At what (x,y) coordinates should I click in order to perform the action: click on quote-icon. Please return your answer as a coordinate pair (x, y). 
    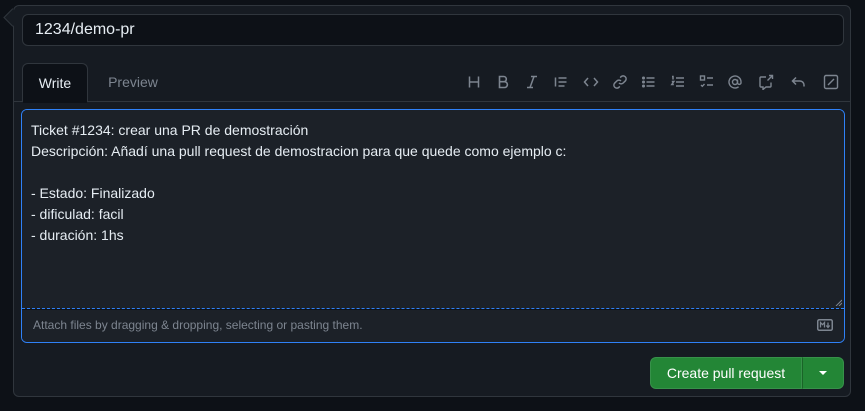
    Looking at the image, I should click on (561, 82).